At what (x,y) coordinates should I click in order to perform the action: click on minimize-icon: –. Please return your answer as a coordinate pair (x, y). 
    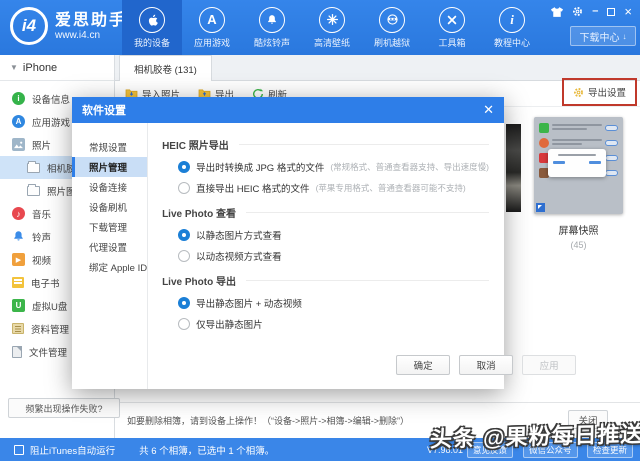
    Looking at the image, I should click on (595, 11).